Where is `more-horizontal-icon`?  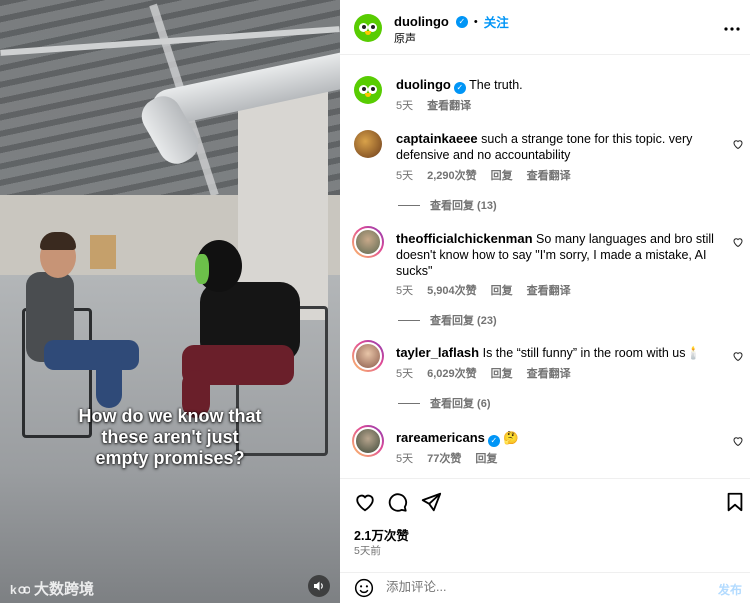 more-horizontal-icon is located at coordinates (732, 29).